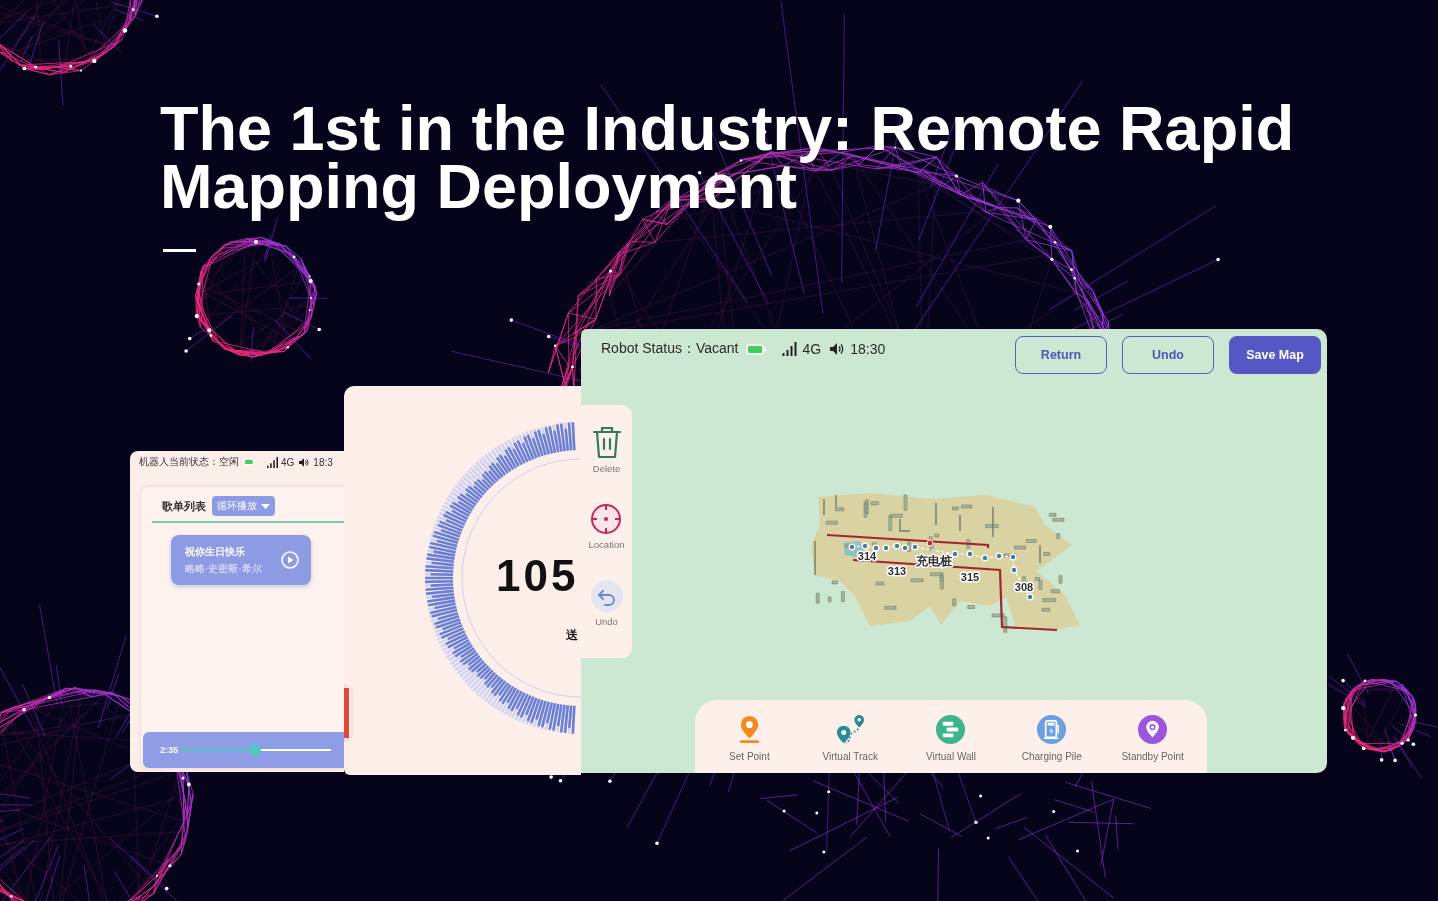  Describe the element at coordinates (224, 568) in the screenshot. I see `song-artist: 略略·史密斯·希尔` at that location.